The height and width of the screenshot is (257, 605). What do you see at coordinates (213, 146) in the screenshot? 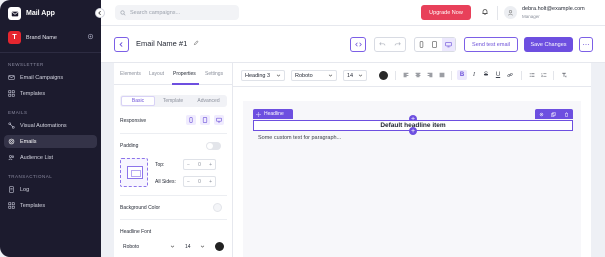
I see `padding-toggle` at bounding box center [213, 146].